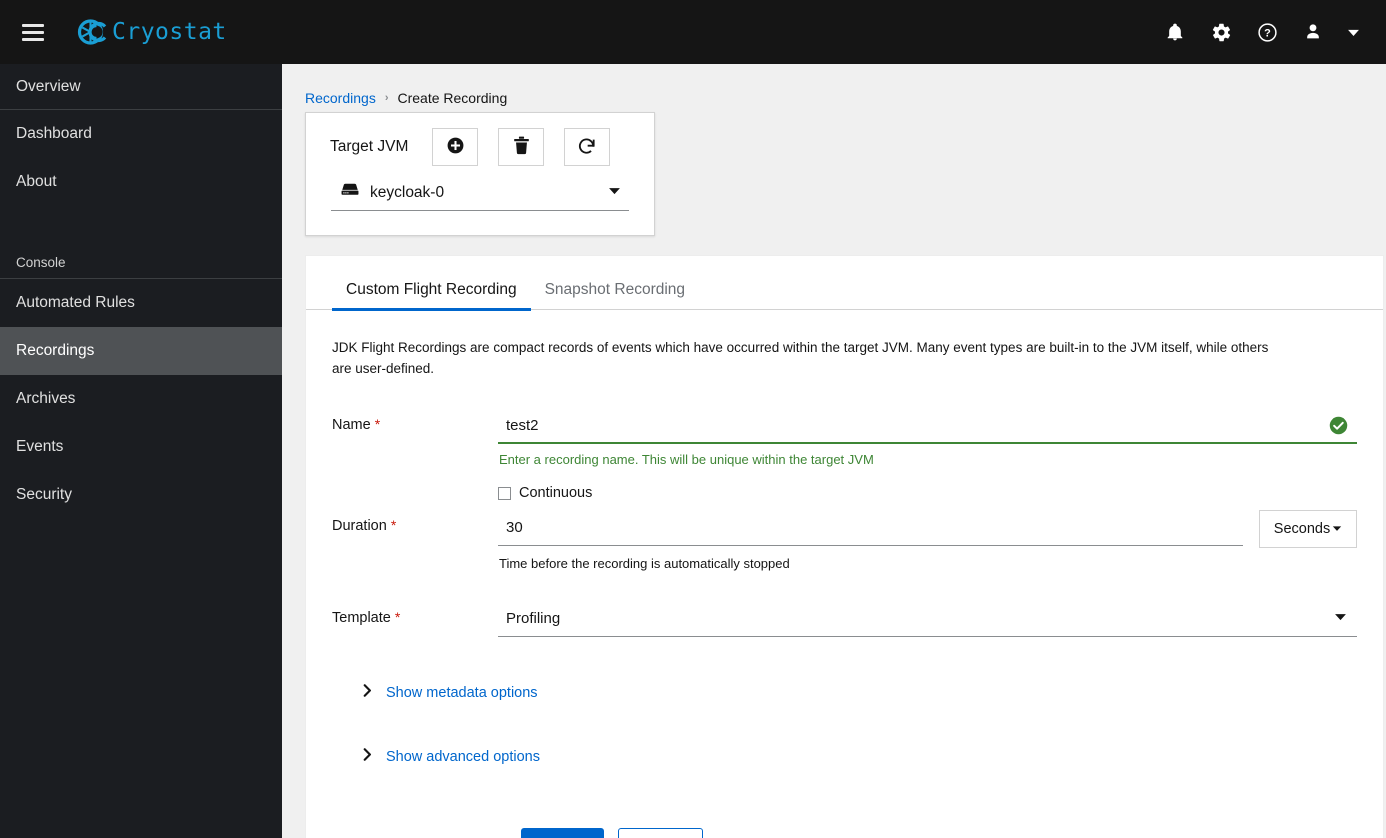 The height and width of the screenshot is (838, 1386). I want to click on recording-name-input, so click(927, 426).